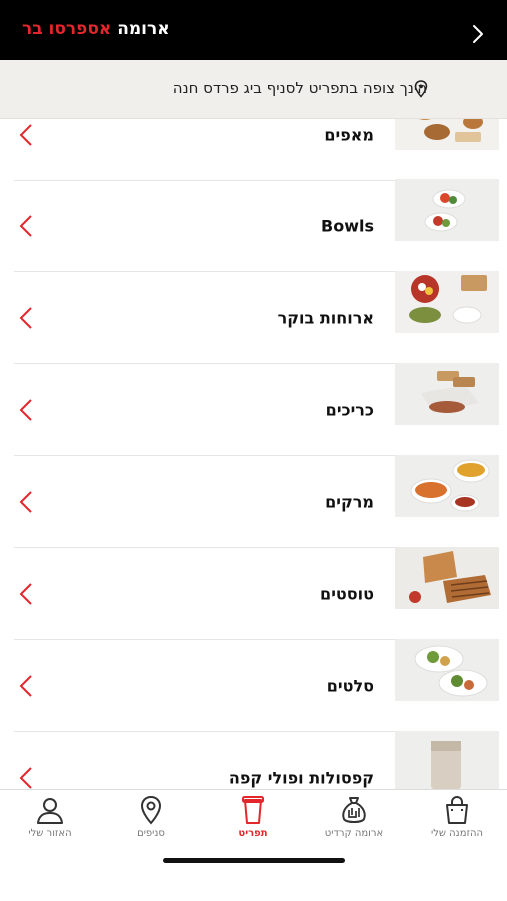  Describe the element at coordinates (253, 30) in the screenshot. I see `top-bar: ארומה אספרסו בר` at that location.